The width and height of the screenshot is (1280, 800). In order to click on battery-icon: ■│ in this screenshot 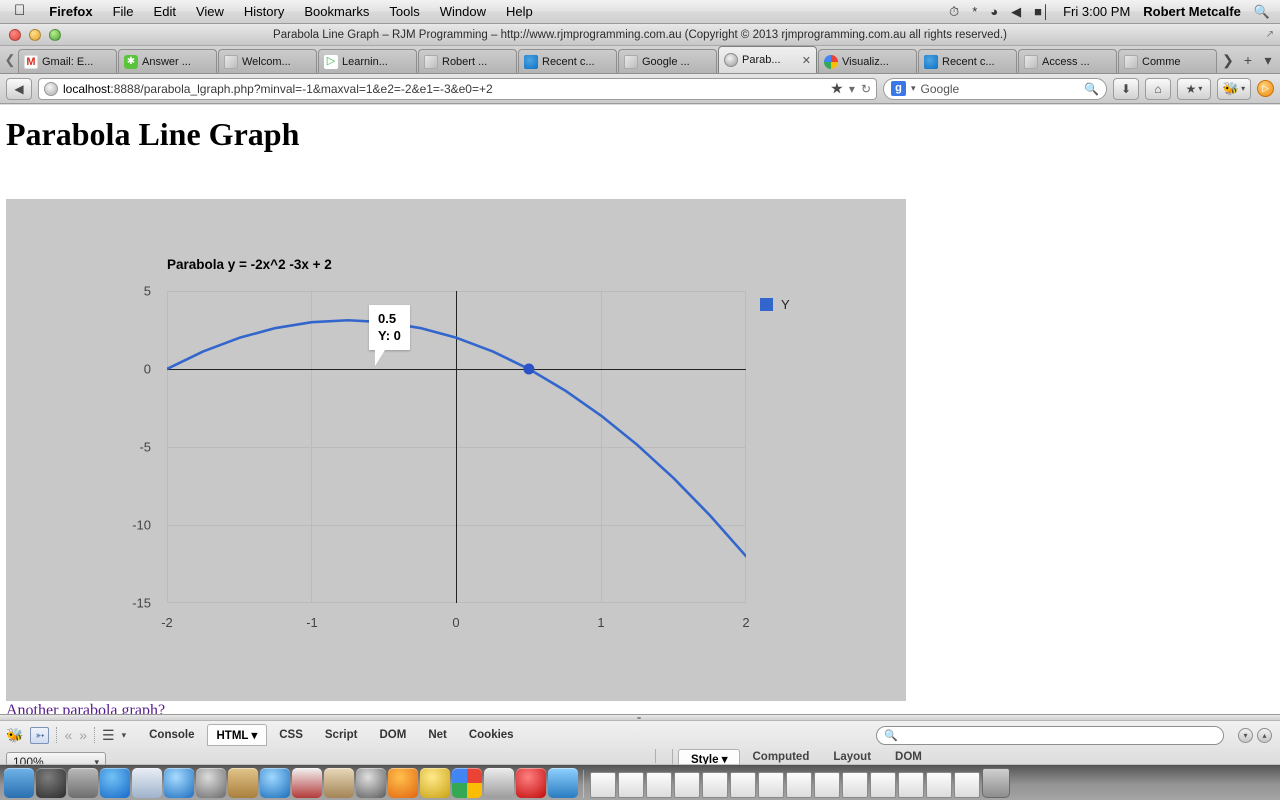, I will do `click(1042, 11)`.